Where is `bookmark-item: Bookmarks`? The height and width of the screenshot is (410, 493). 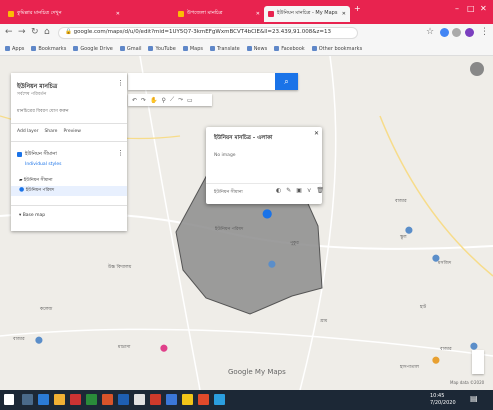
bookmark-item: Bookmarks is located at coordinates (48, 49).